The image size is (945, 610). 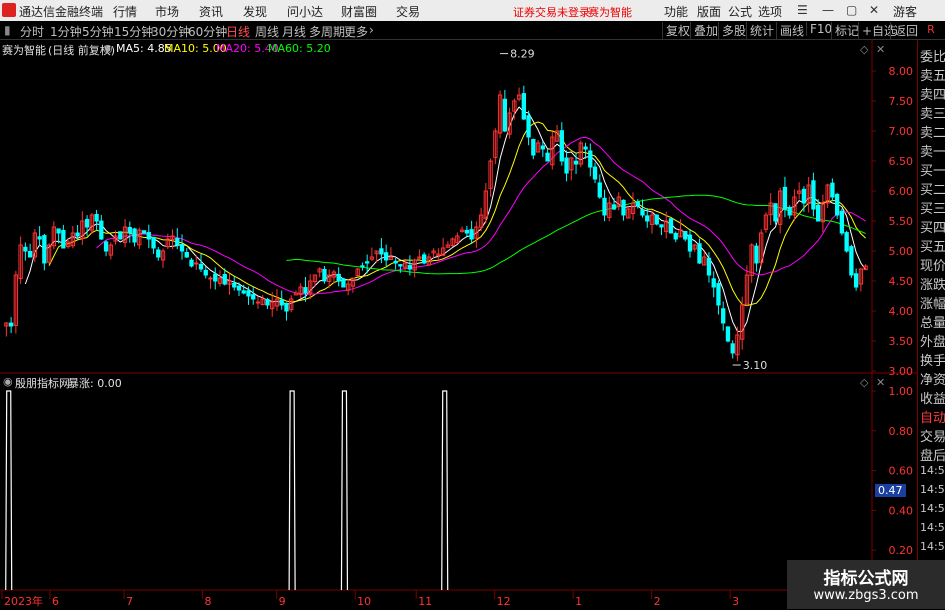 I want to click on quote-panel-row: 收益, so click(x=932, y=397).